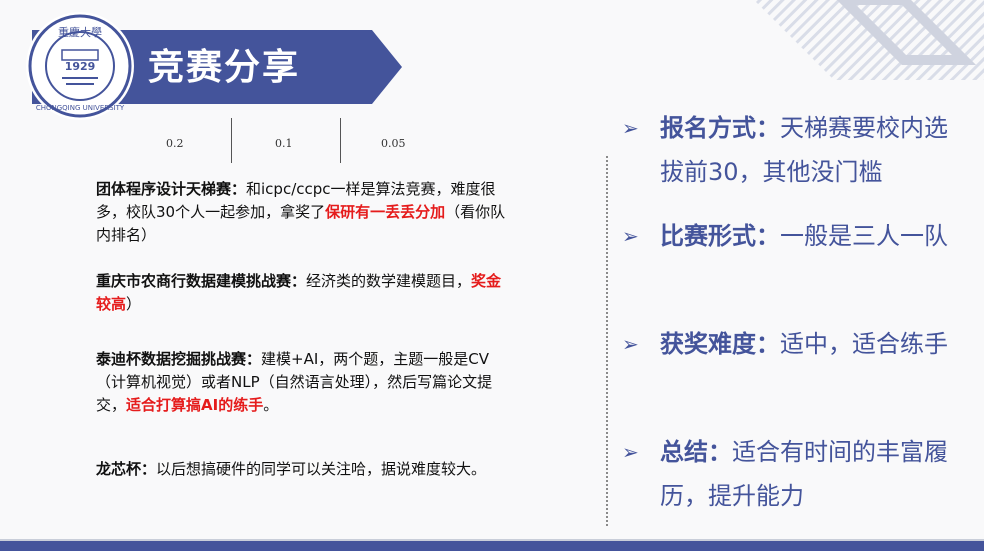  What do you see at coordinates (864, 236) in the screenshot?
I see `bullet-text: 一般是三人一队` at bounding box center [864, 236].